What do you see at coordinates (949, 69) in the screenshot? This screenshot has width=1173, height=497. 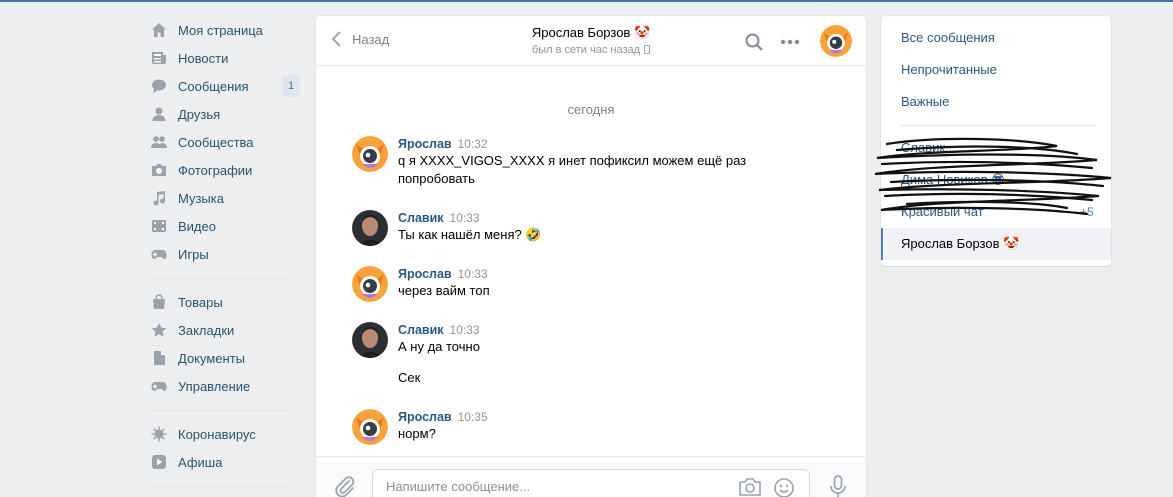 I see `filter-unread: Непрочитанные` at bounding box center [949, 69].